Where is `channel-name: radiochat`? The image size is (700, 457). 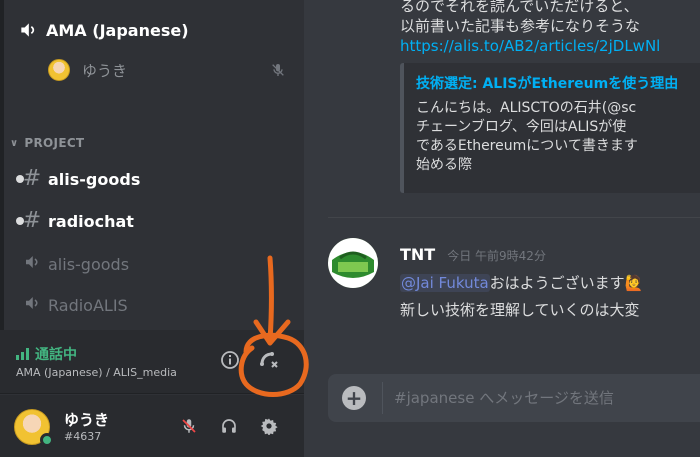 channel-name: radiochat is located at coordinates (91, 221).